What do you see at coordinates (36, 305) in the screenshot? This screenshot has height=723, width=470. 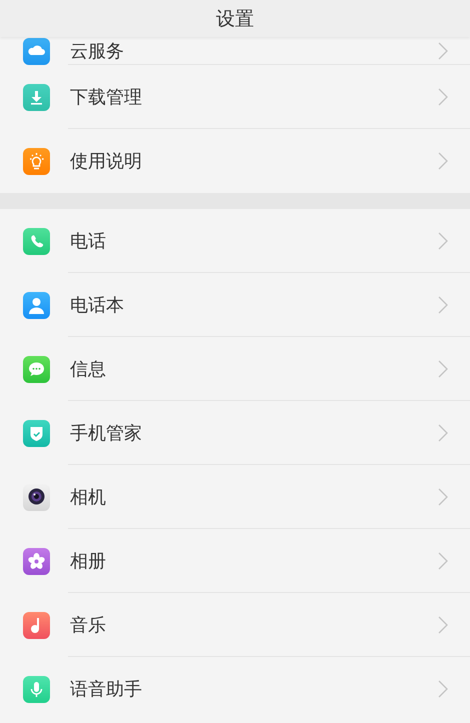 I see `contact-icon` at bounding box center [36, 305].